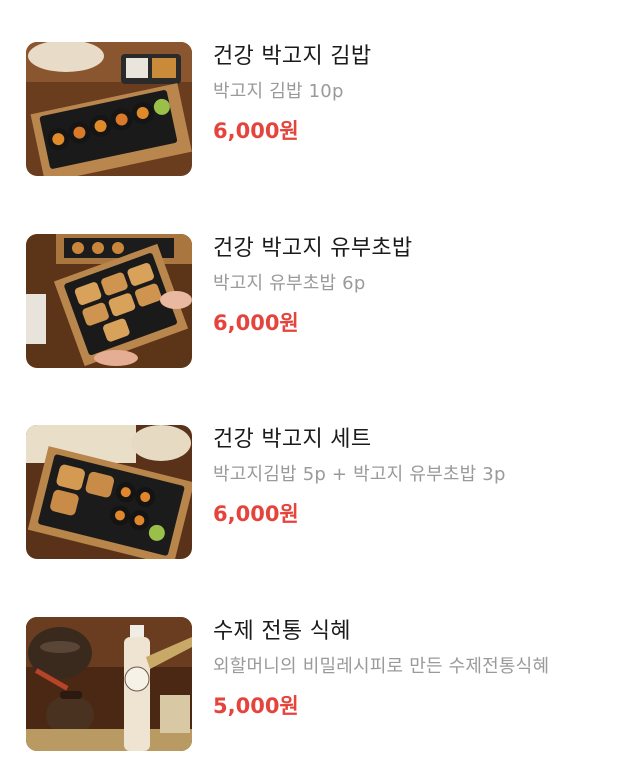  I want to click on menu-item-name: 수제 전통 식혜, so click(282, 631).